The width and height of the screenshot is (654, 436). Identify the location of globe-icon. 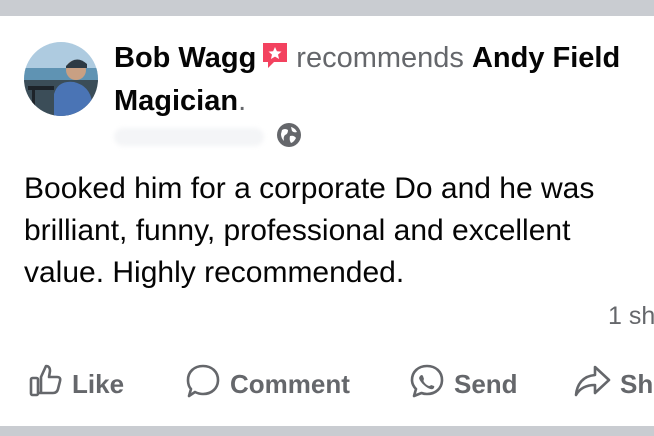
(289, 137).